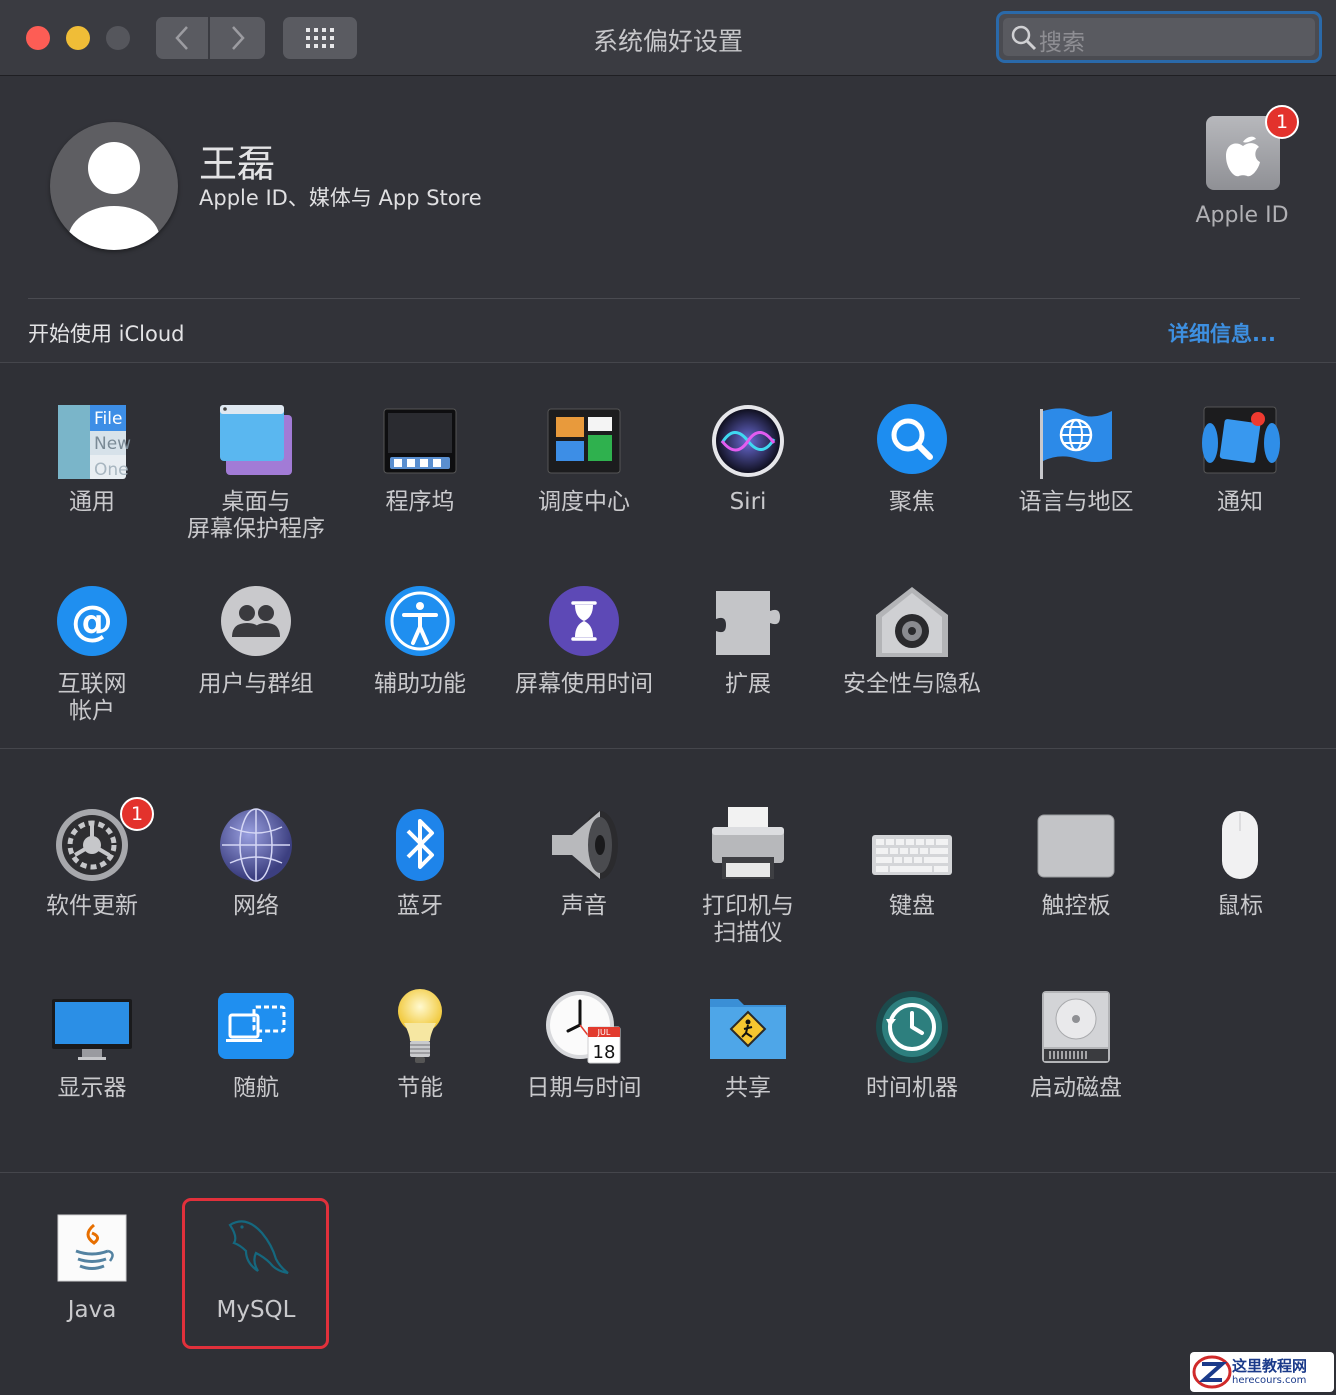 Image resolution: width=1336 pixels, height=1395 pixels. What do you see at coordinates (748, 1029) in the screenshot?
I see `sharing-icon` at bounding box center [748, 1029].